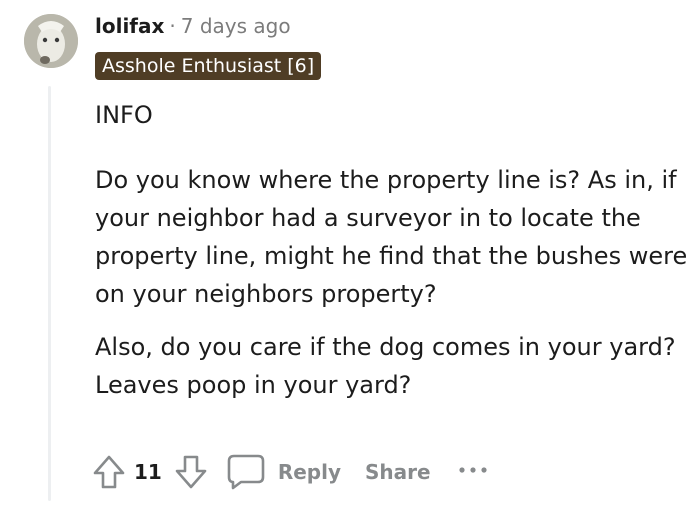 This screenshot has height=505, width=700. What do you see at coordinates (236, 26) in the screenshot?
I see `timestamp: 7 days ago` at bounding box center [236, 26].